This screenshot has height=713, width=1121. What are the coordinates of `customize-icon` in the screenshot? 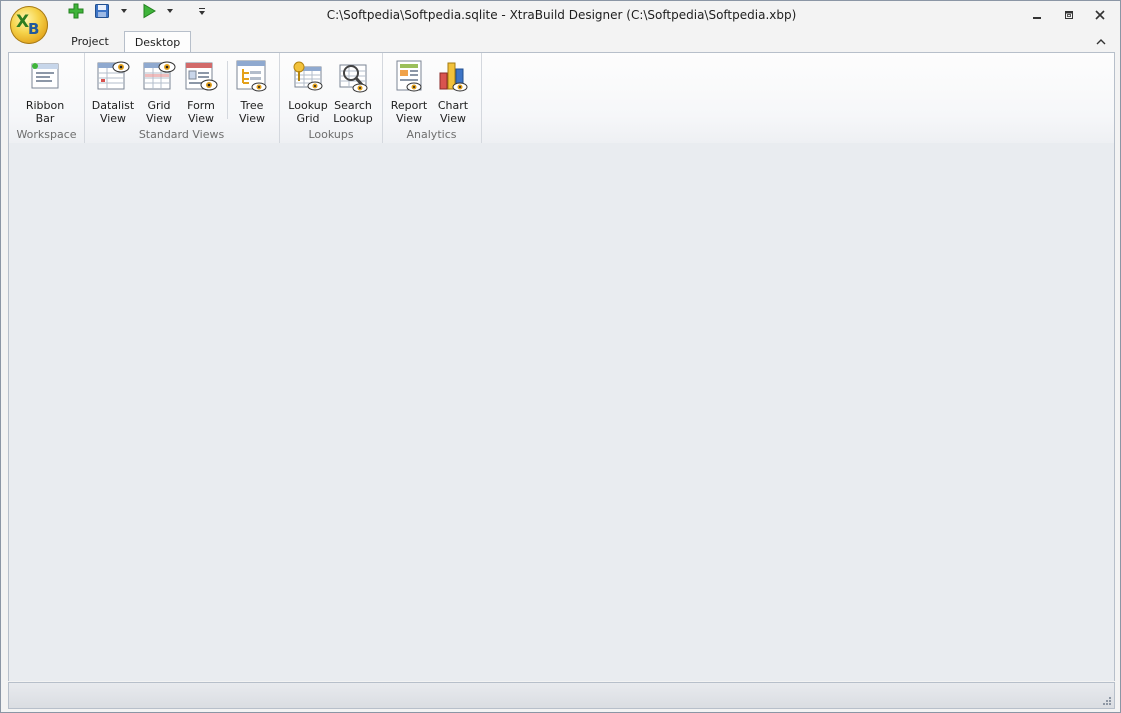 It's located at (202, 11).